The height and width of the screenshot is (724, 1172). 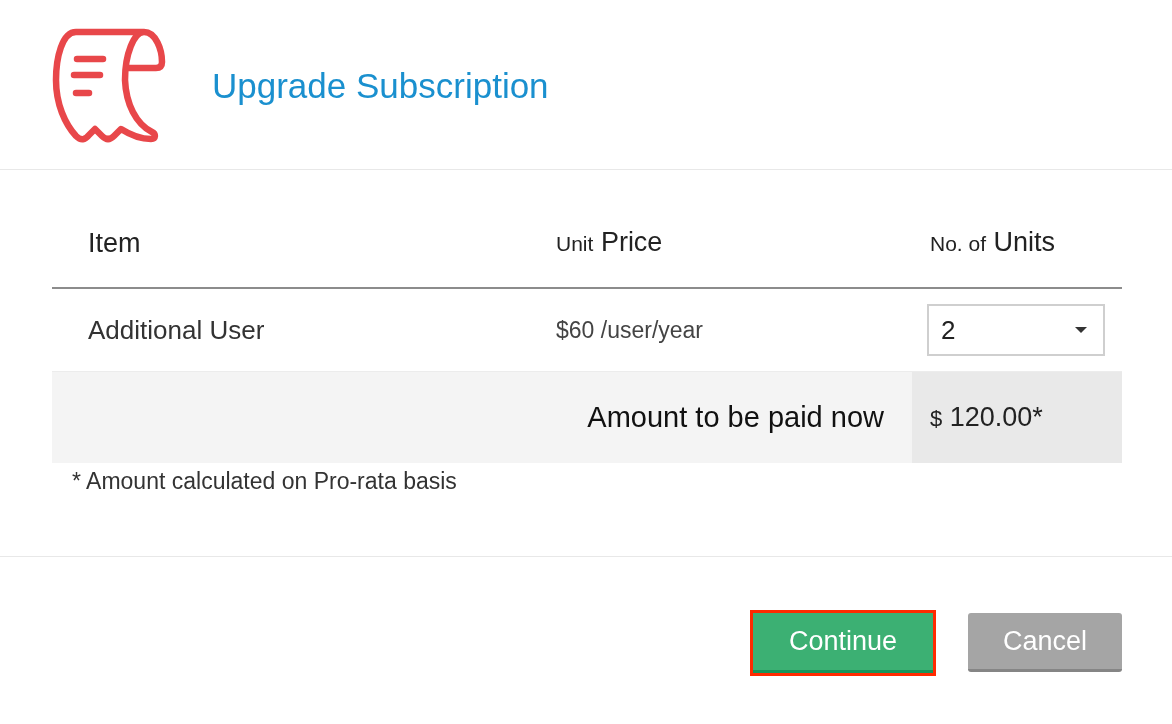 I want to click on item-name: Additional User, so click(x=176, y=330).